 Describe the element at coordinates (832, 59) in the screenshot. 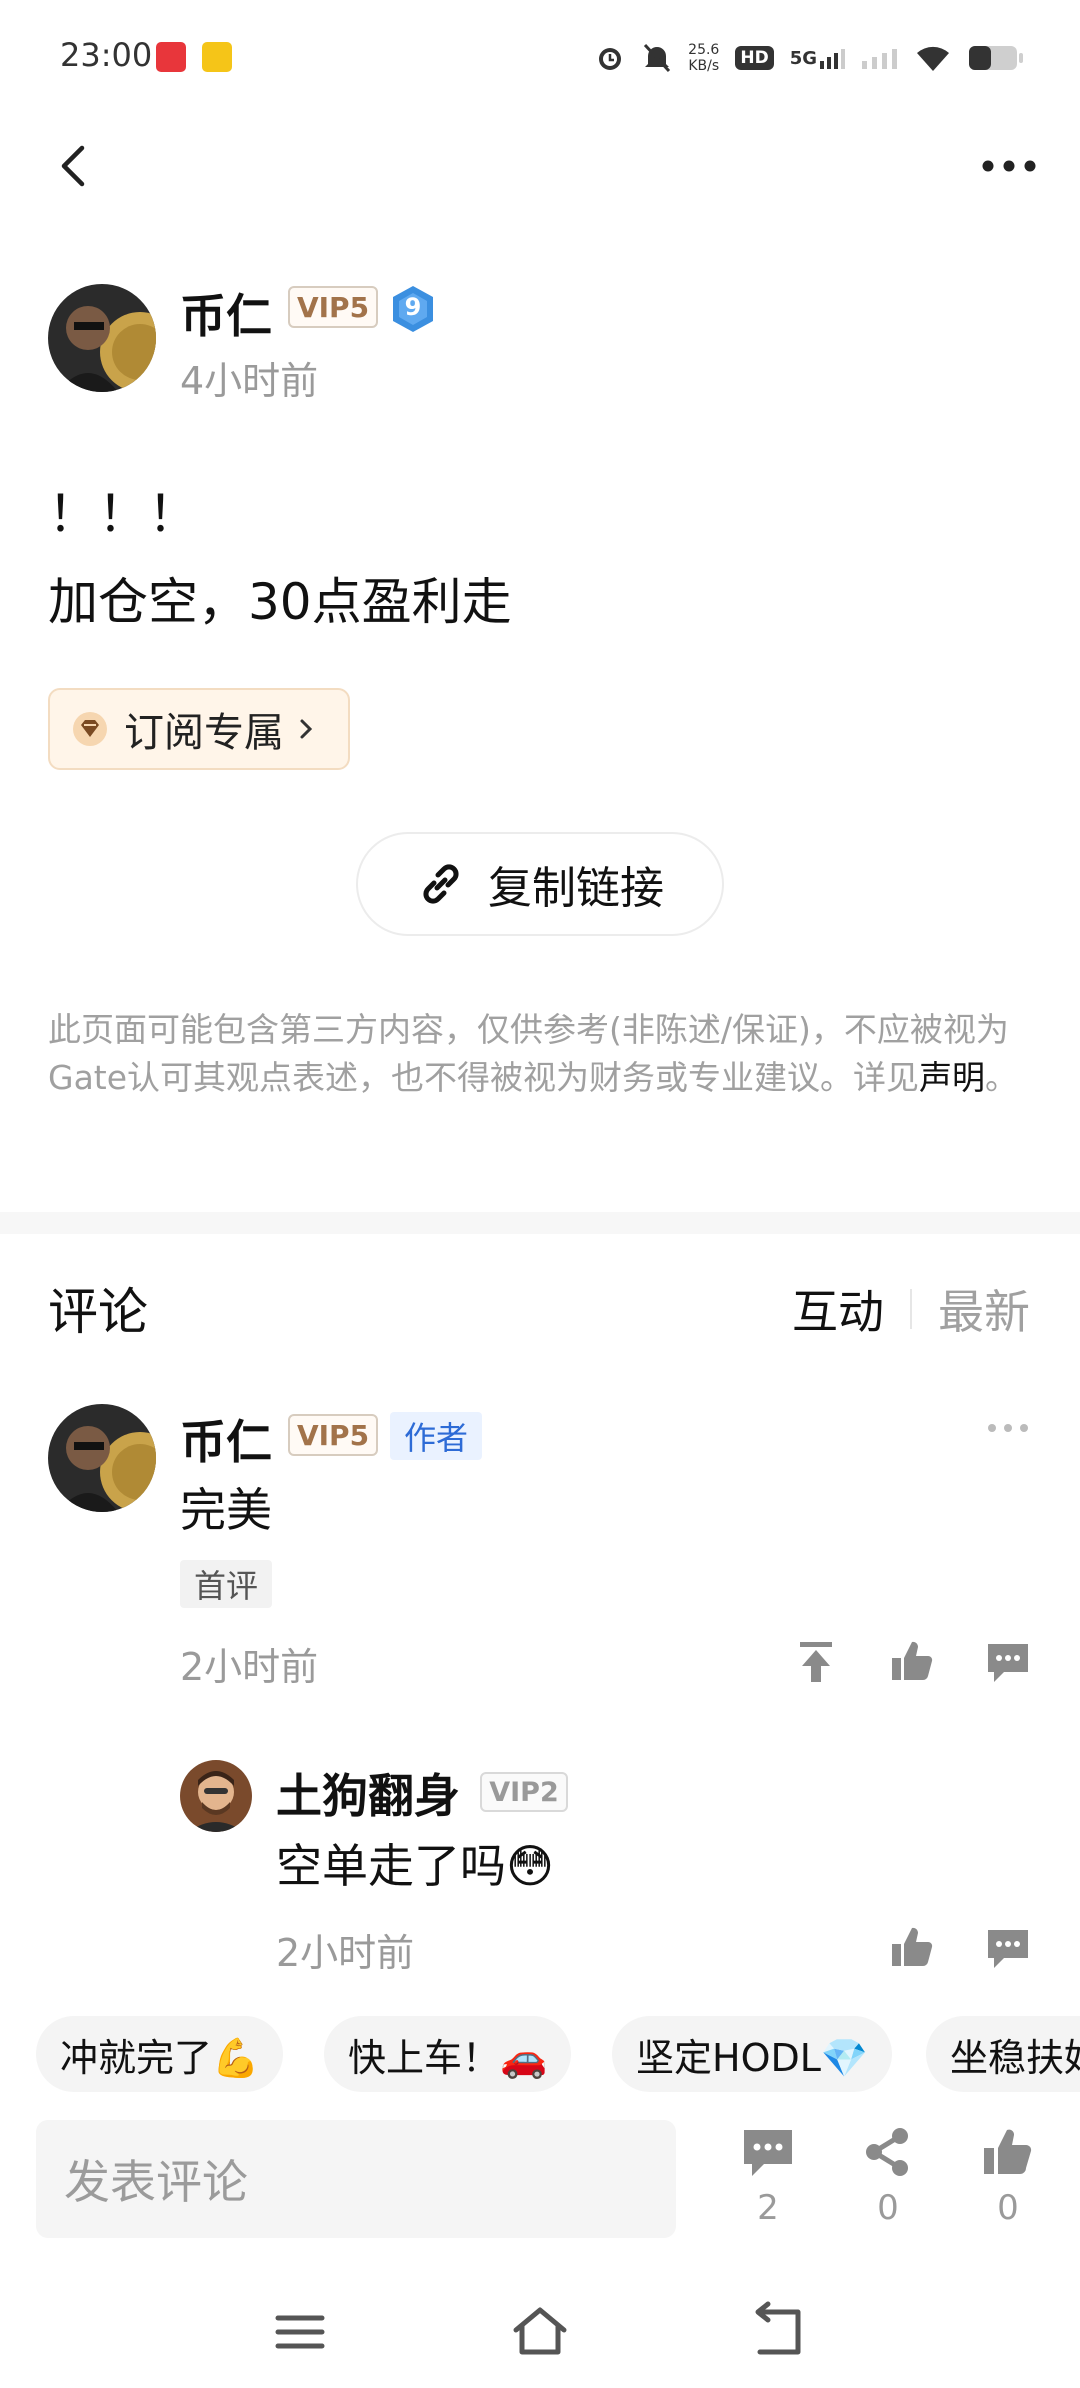

I see `signal-icon` at that location.